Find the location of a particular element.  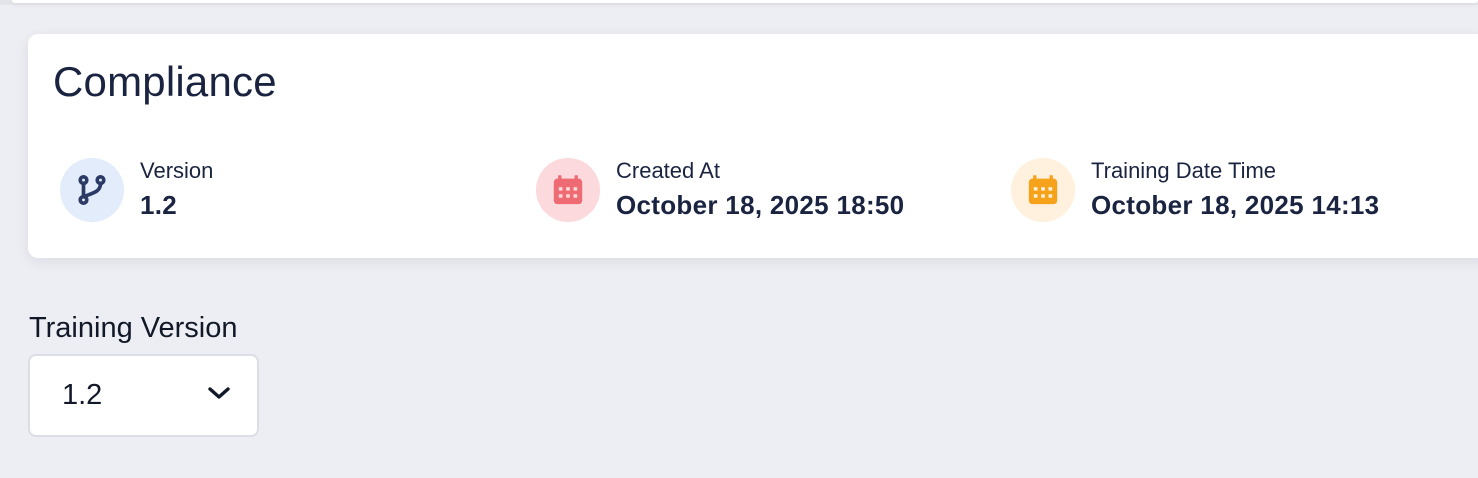

training-date-time-label: Training Date Time is located at coordinates (1184, 170).